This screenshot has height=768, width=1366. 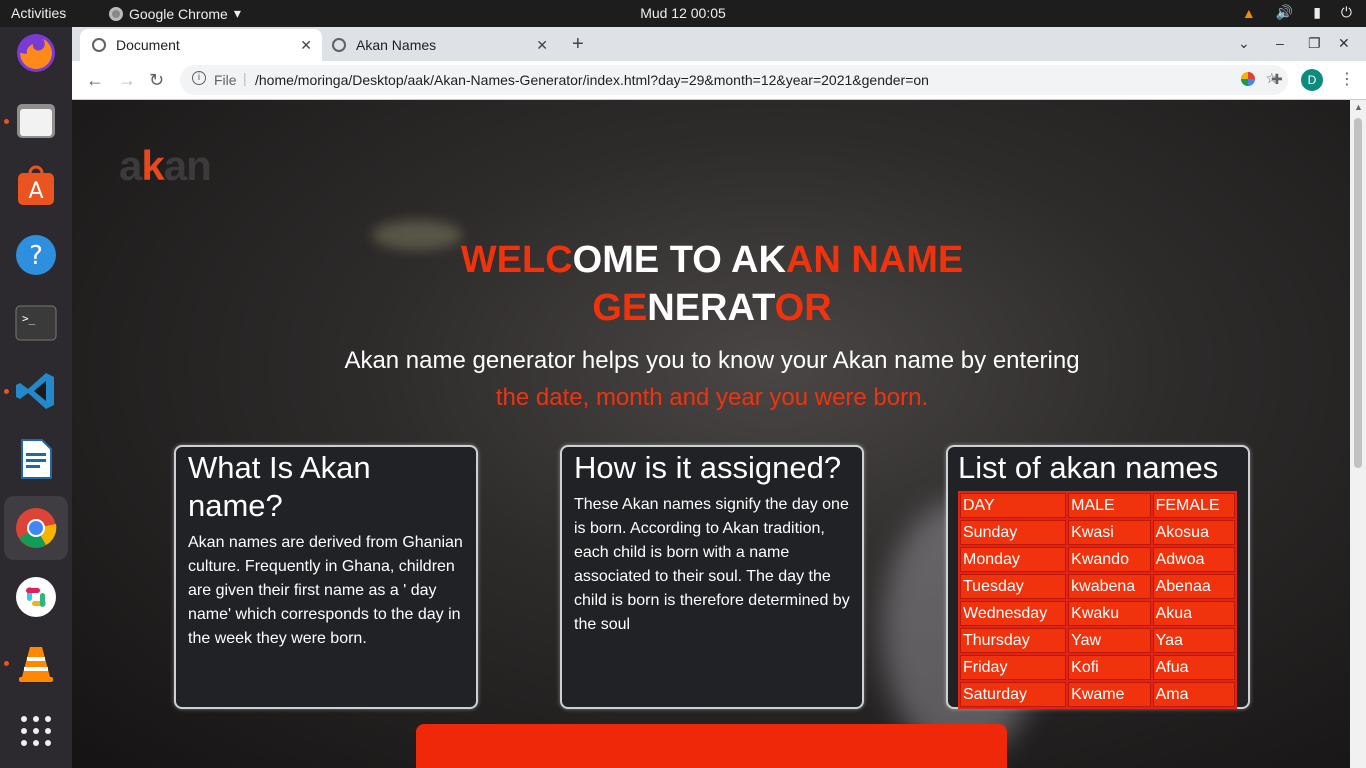 What do you see at coordinates (1109, 532) in the screenshot?
I see `table-cell: Kwasi` at bounding box center [1109, 532].